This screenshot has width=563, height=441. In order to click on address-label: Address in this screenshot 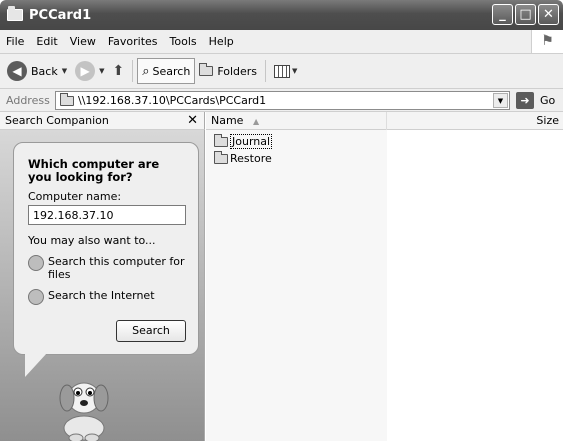, I will do `click(28, 100)`.